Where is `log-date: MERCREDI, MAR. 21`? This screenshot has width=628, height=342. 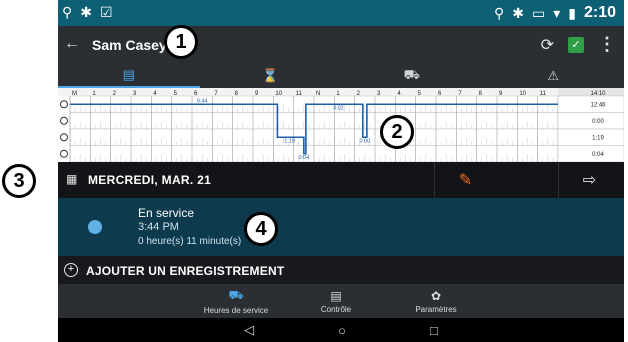
log-date: MERCREDI, MAR. 21 is located at coordinates (149, 180).